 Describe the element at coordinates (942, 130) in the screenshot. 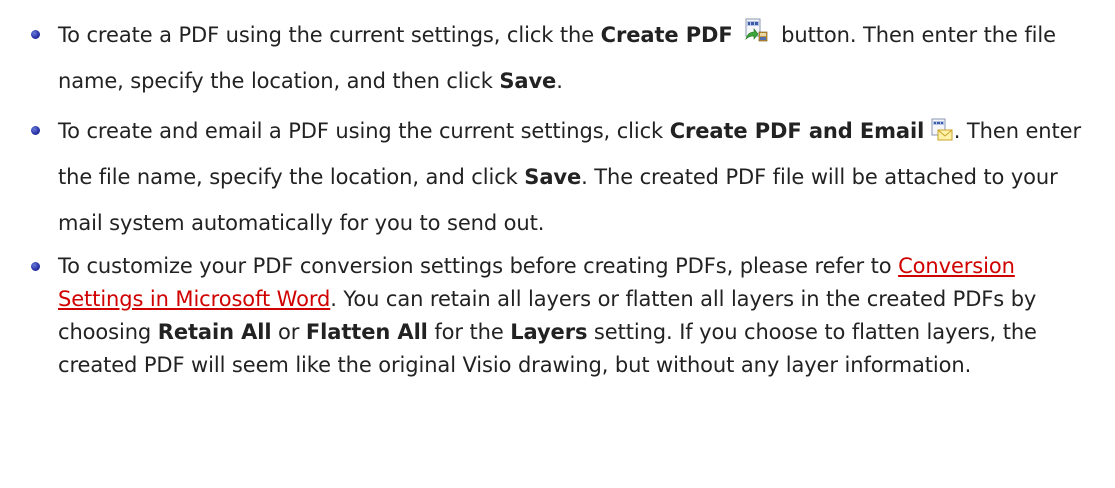

I see `create-pdf-email-icon` at that location.